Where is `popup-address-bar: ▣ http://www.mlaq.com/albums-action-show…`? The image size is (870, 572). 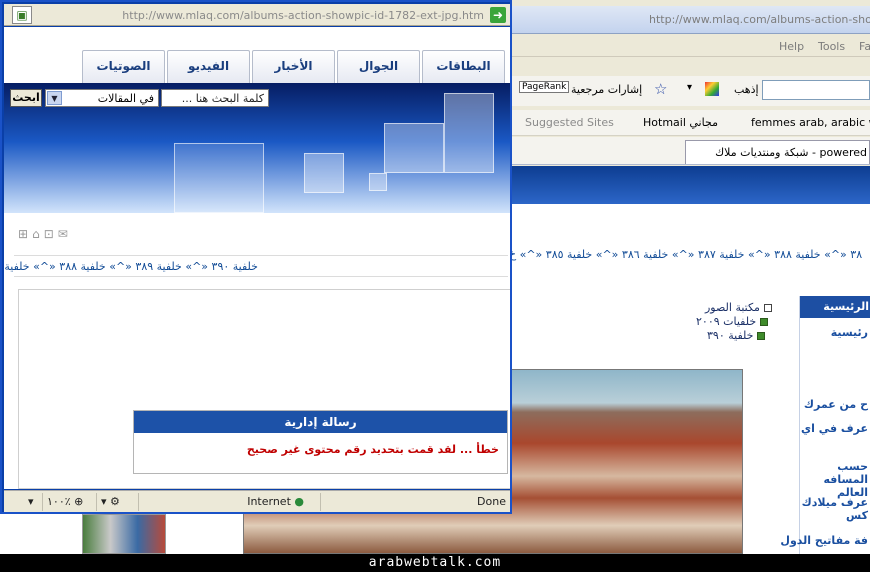
popup-address-bar: ▣ http://www.mlaq.com/albums-action-show… is located at coordinates (257, 15).